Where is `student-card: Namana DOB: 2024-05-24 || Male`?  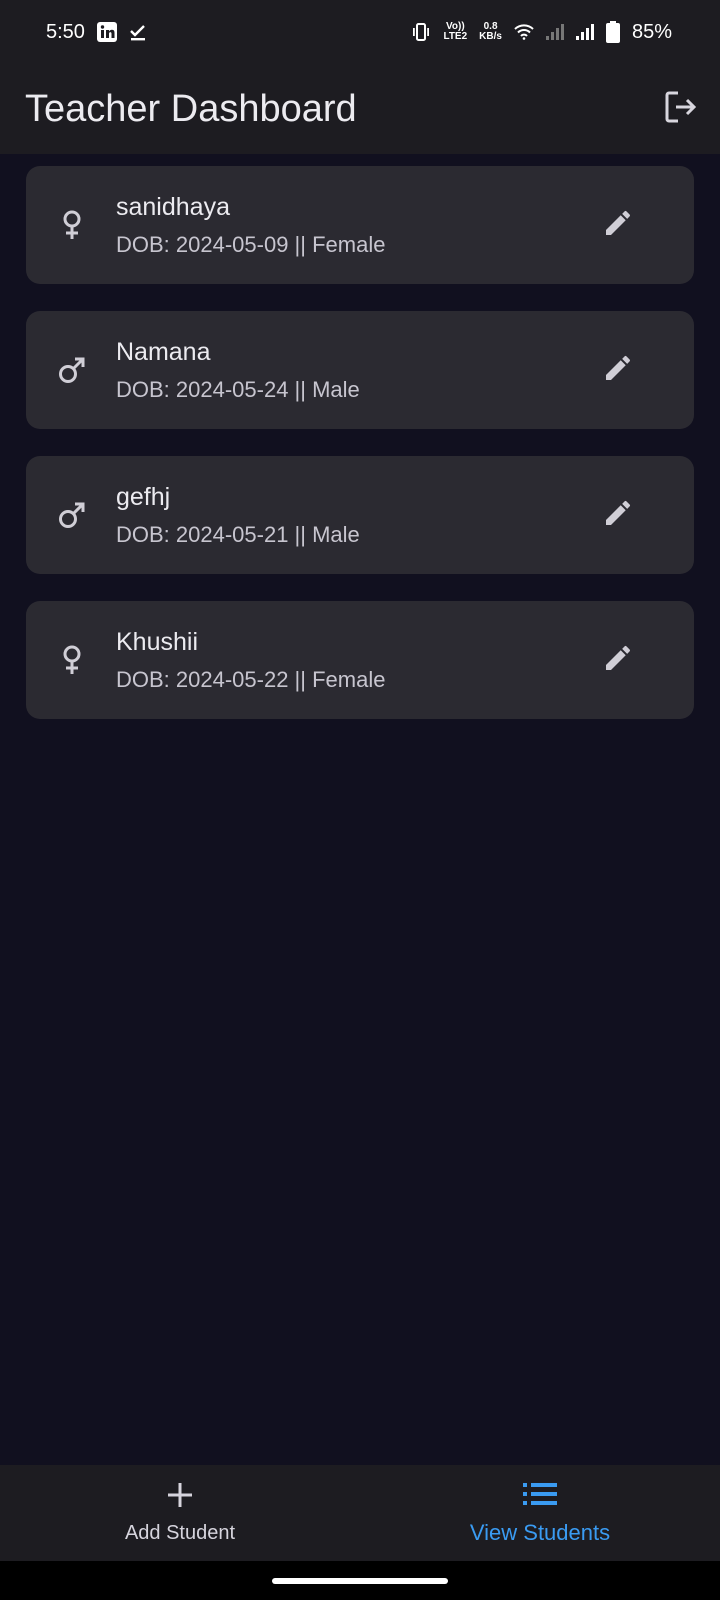 student-card: Namana DOB: 2024-05-24 || Male is located at coordinates (360, 370).